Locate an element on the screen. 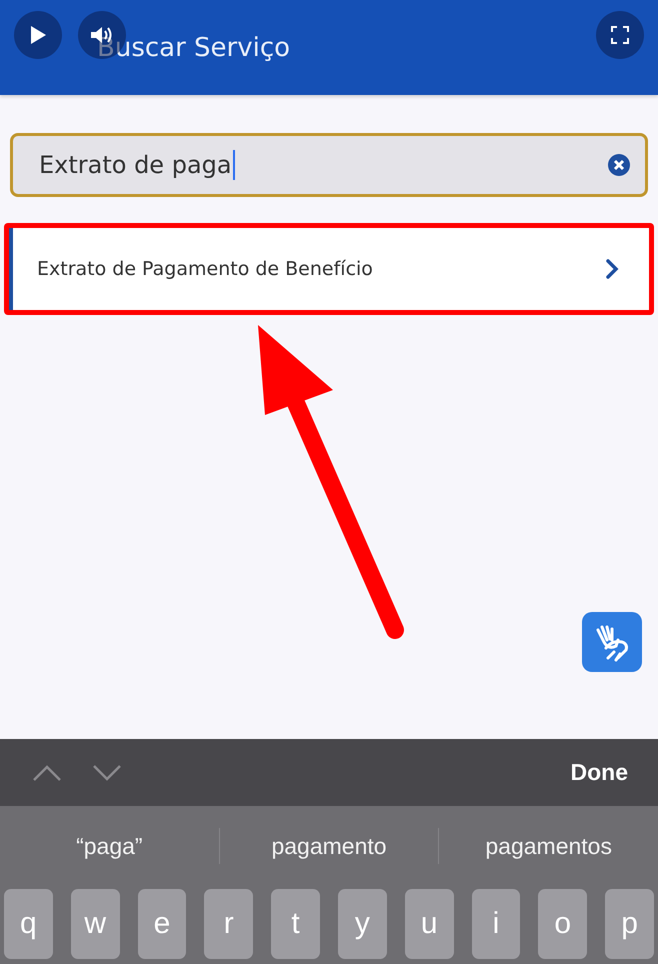  key: i is located at coordinates (496, 924).